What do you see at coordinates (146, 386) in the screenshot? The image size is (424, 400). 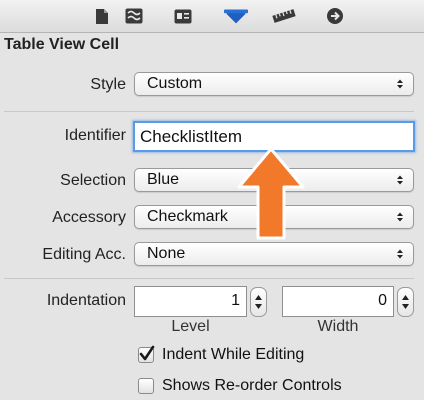 I see `shows-reorder-controls-checkbox` at bounding box center [146, 386].